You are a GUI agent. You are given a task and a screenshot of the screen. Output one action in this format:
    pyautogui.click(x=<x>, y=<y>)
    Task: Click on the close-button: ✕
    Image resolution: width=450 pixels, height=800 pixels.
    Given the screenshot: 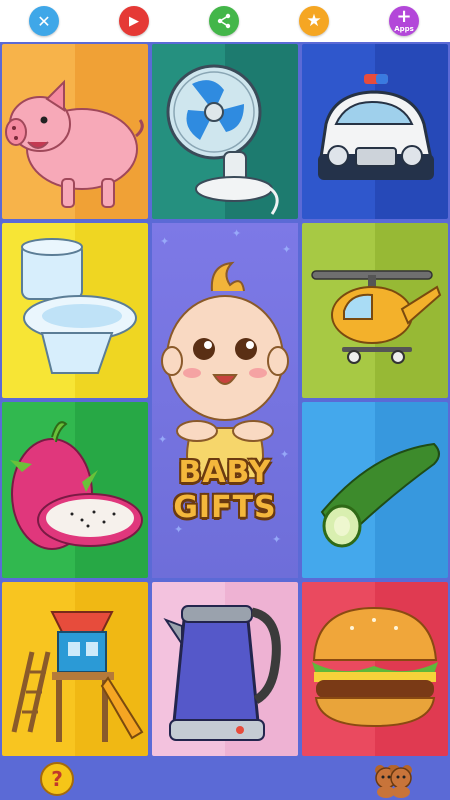 What is the action you would take?
    pyautogui.click(x=44, y=21)
    